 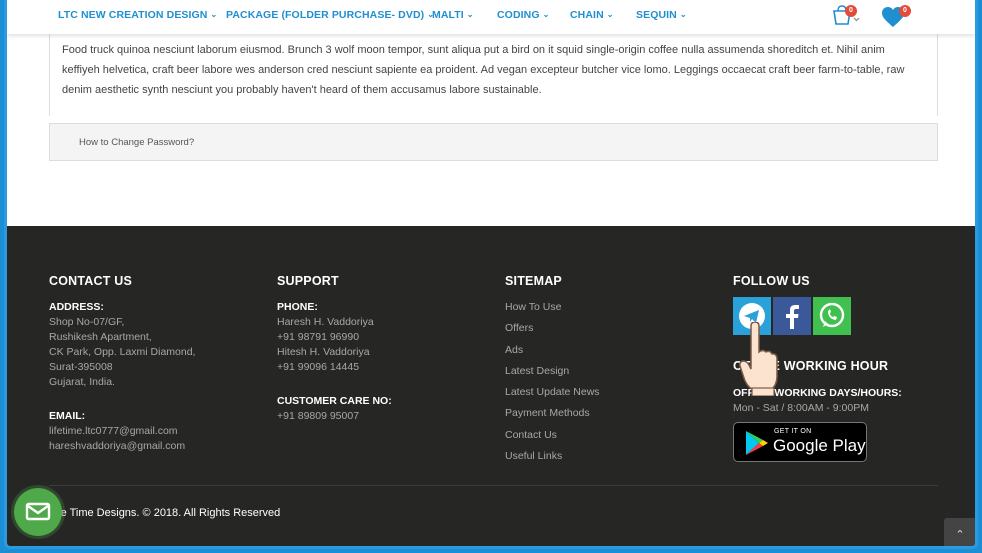 I want to click on nav-item-malti: MALTI ⌄, so click(x=453, y=15).